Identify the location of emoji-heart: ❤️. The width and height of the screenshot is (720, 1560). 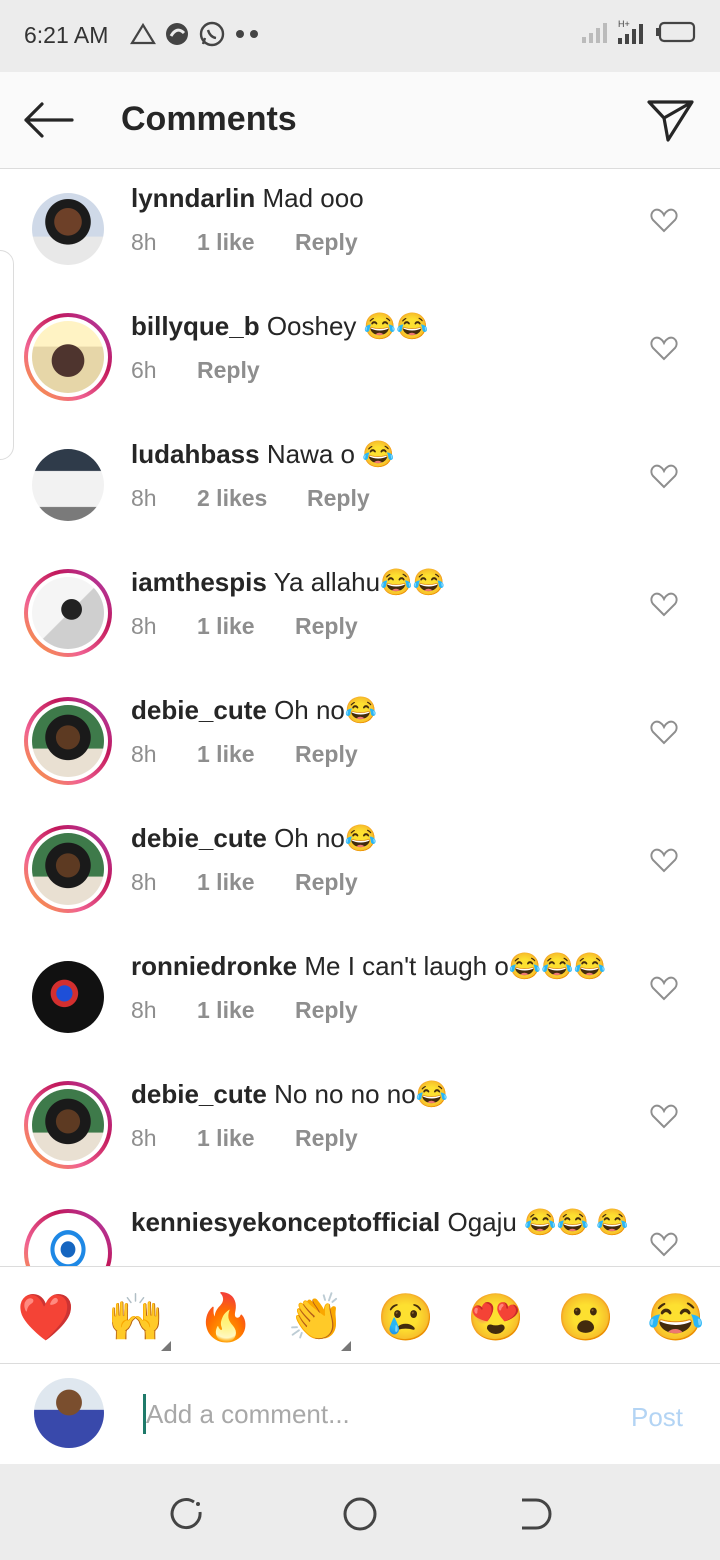
(45, 1317).